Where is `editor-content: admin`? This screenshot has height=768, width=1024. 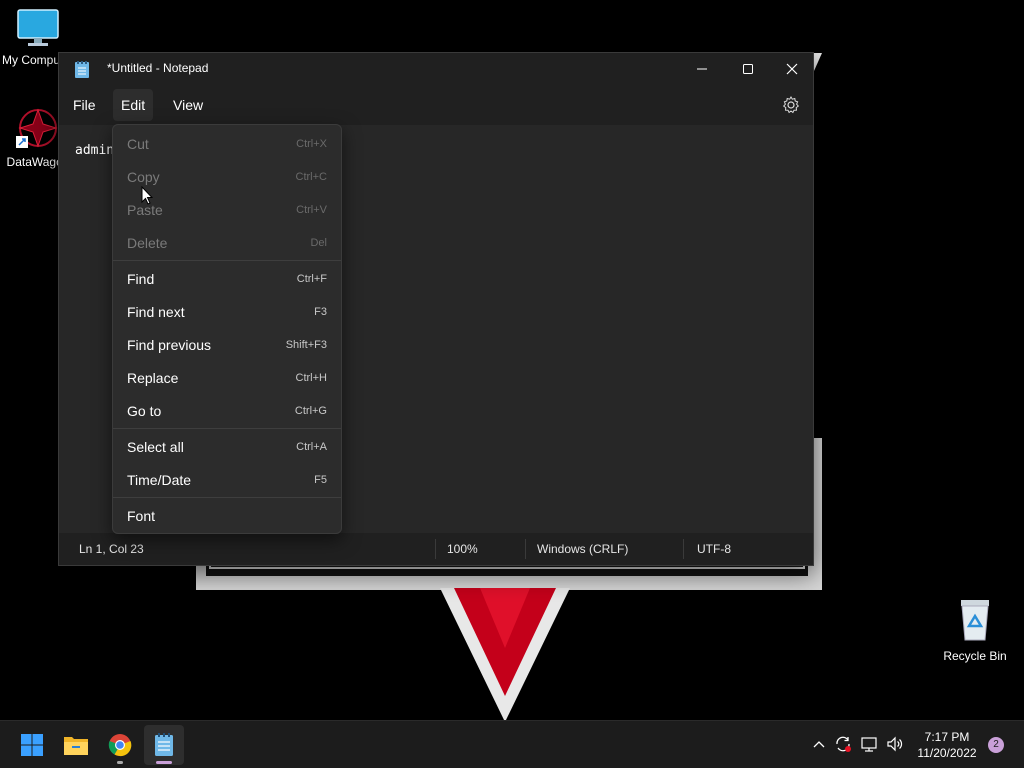
editor-content: admin is located at coordinates (95, 150).